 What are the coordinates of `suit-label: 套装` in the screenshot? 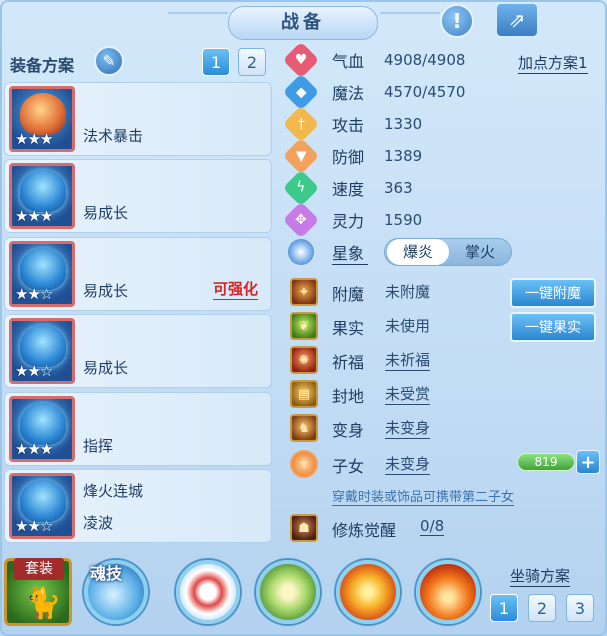 It's located at (39, 569).